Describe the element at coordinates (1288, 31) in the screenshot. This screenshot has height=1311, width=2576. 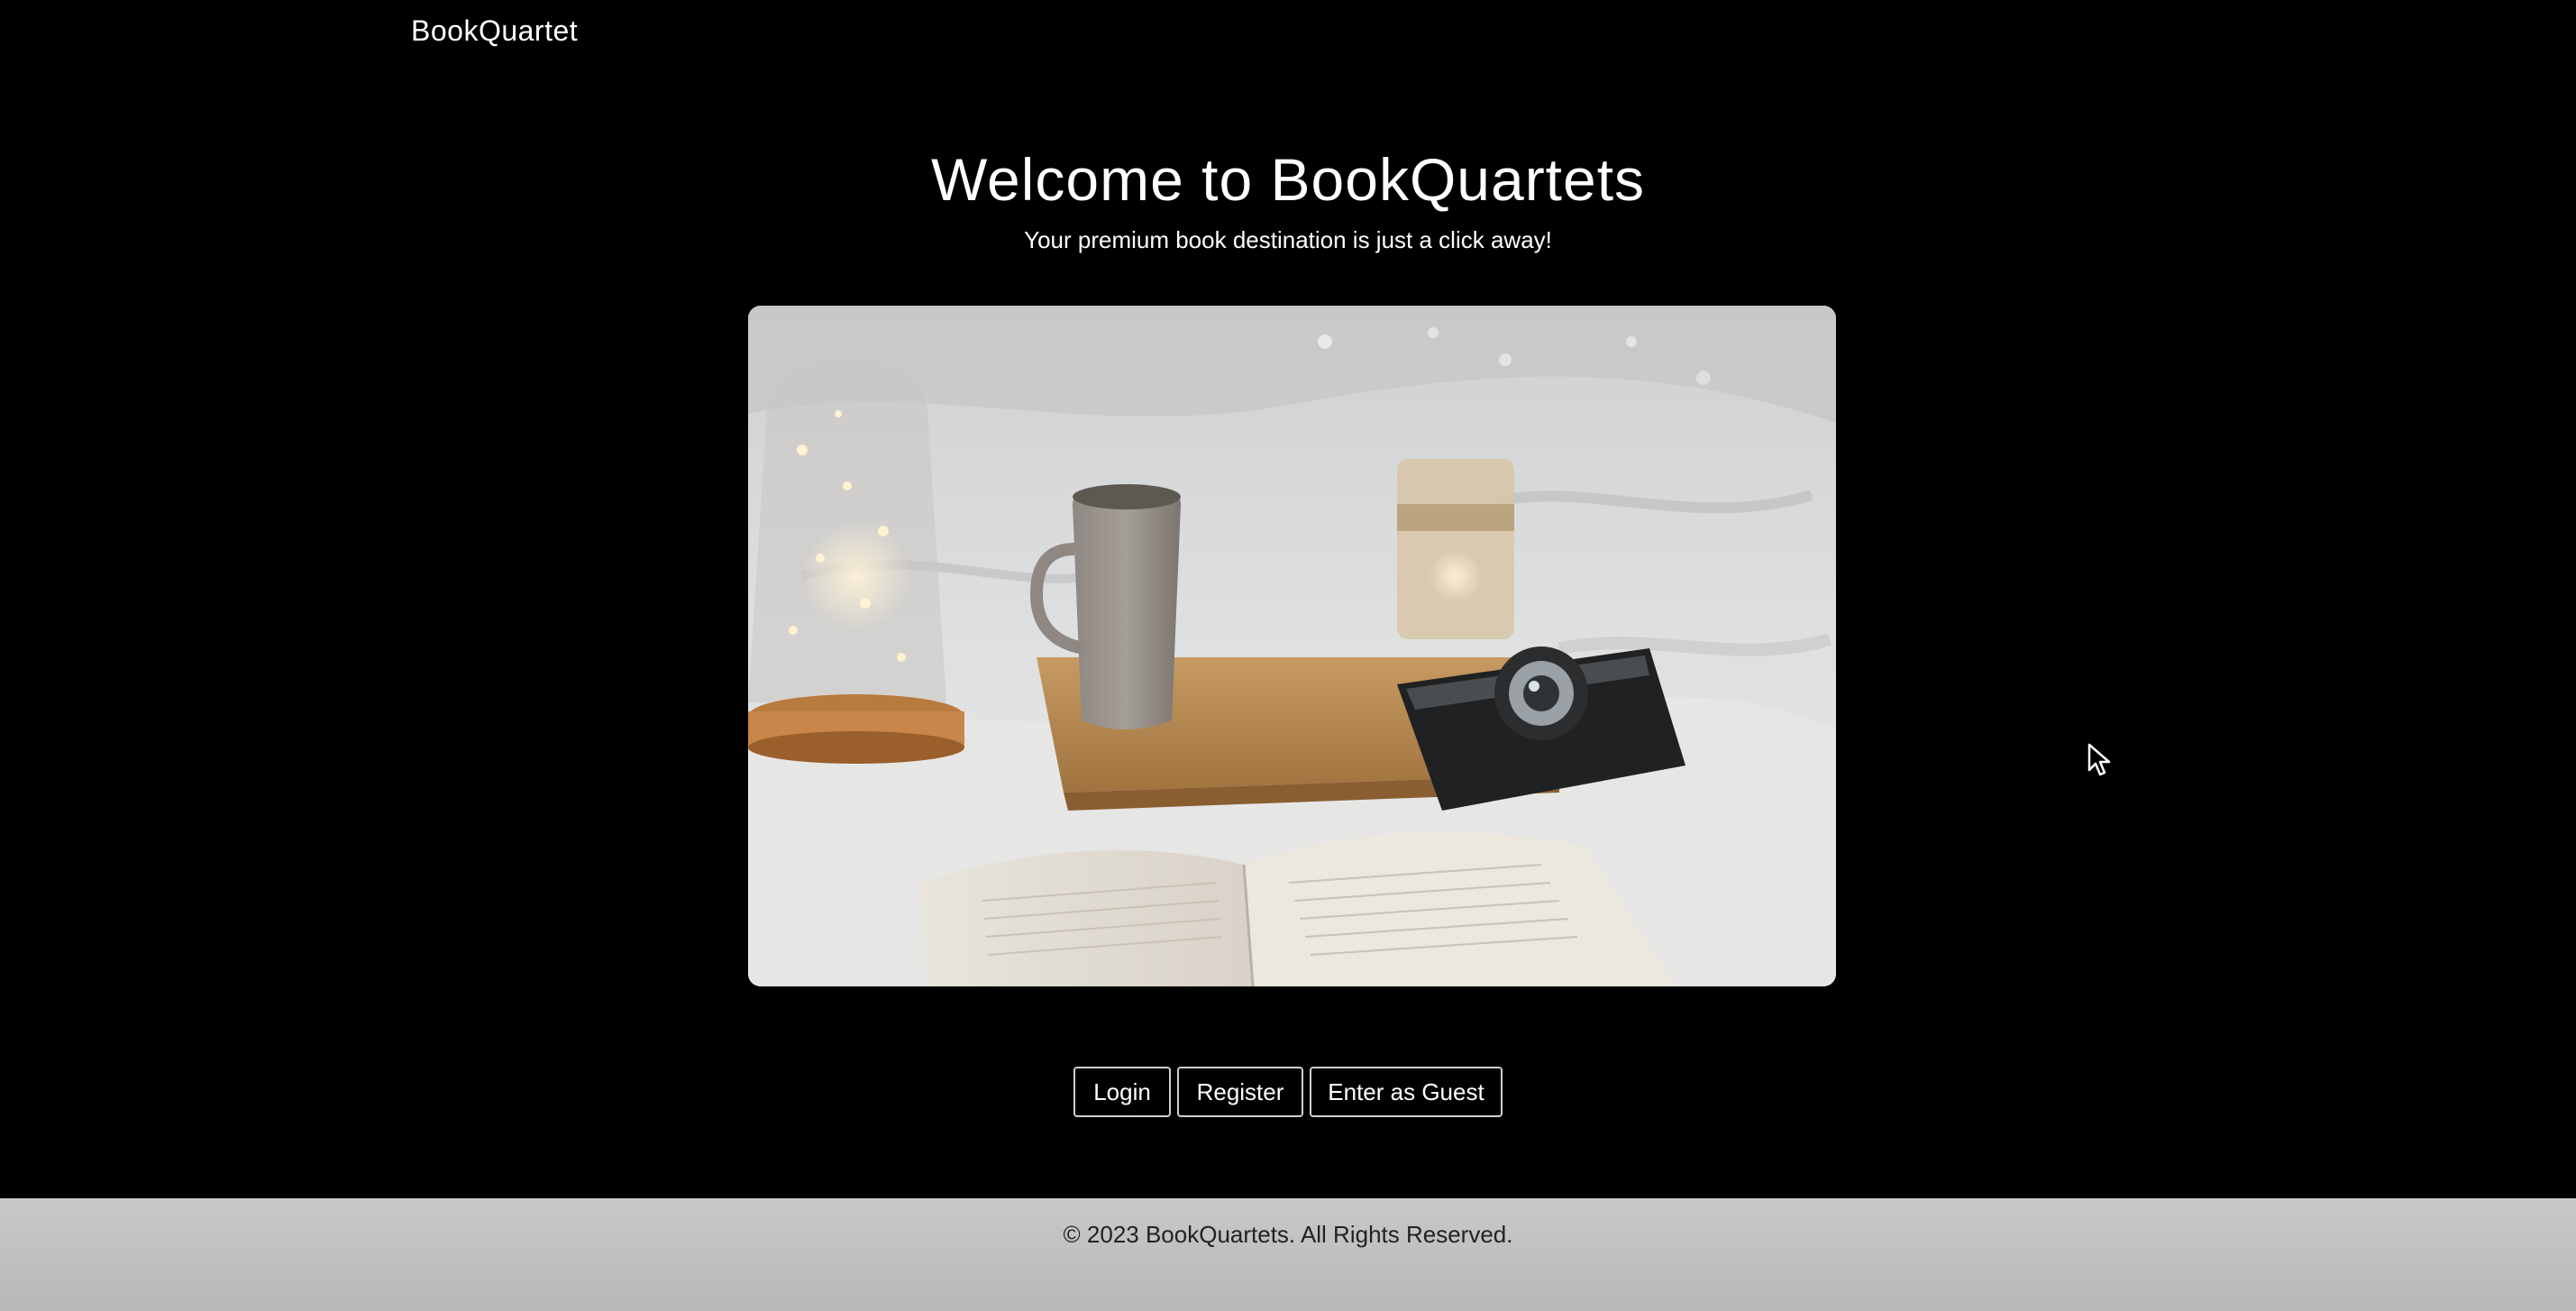
I see `navbar: BookQuartet` at that location.